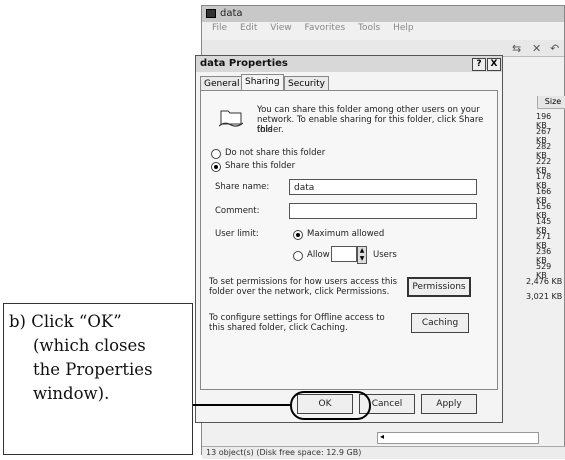  I want to click on undo-icon: ↶, so click(554, 48).